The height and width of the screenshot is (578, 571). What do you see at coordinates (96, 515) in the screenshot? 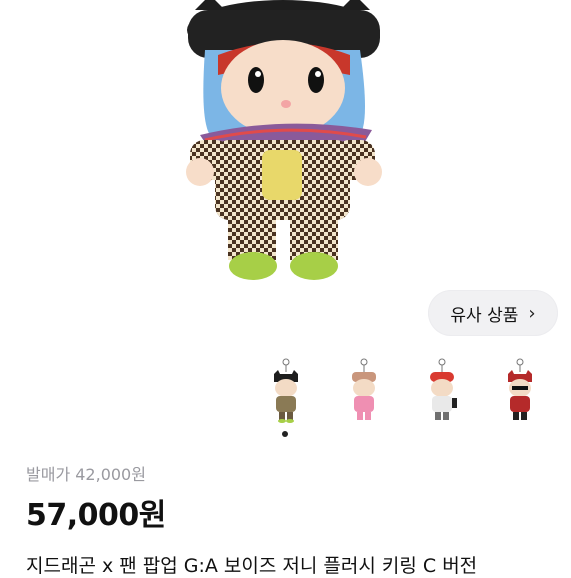
I see `price: 57,000원` at bounding box center [96, 515].